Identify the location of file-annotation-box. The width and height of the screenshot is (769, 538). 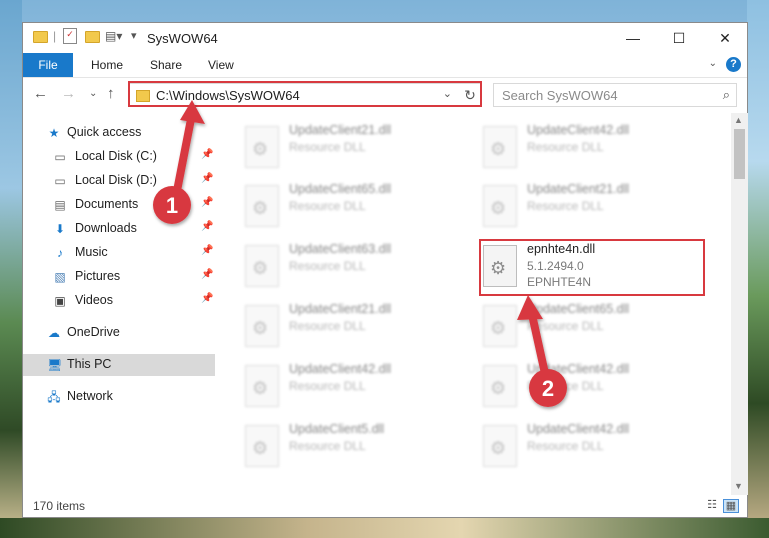
(592, 267).